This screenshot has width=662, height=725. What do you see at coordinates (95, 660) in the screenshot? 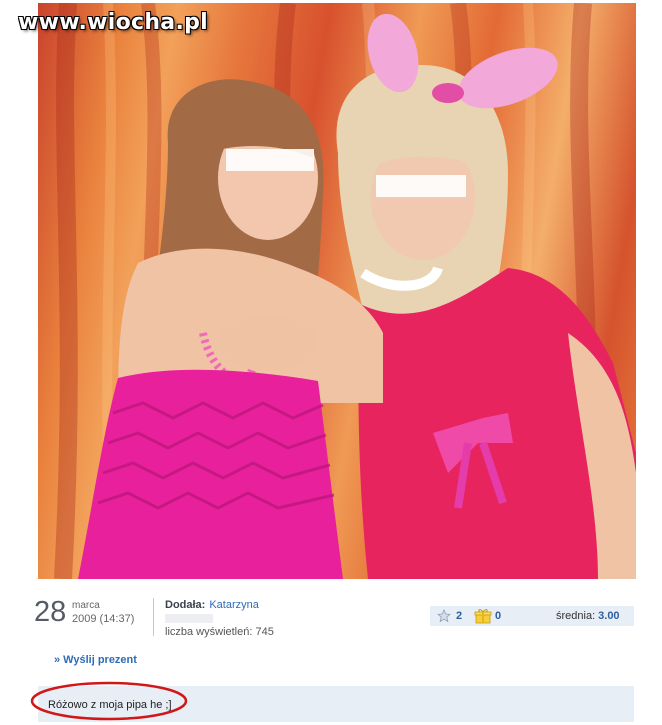
I see `send-gift-link: » Wyślij prezent` at bounding box center [95, 660].